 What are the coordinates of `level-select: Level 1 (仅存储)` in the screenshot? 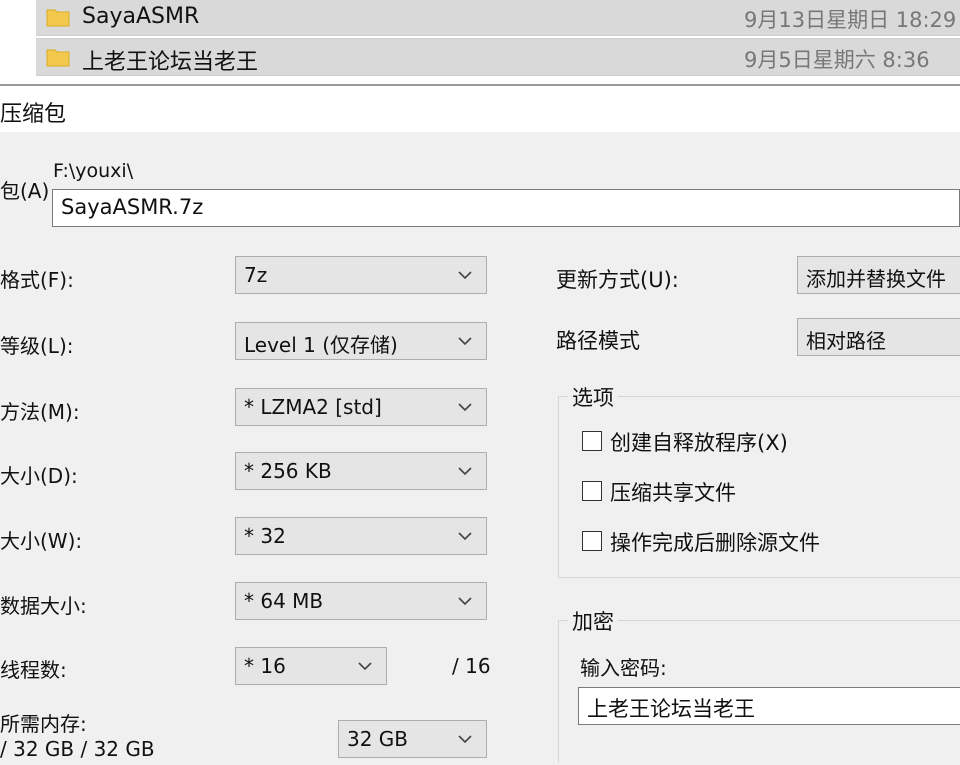 It's located at (361, 341).